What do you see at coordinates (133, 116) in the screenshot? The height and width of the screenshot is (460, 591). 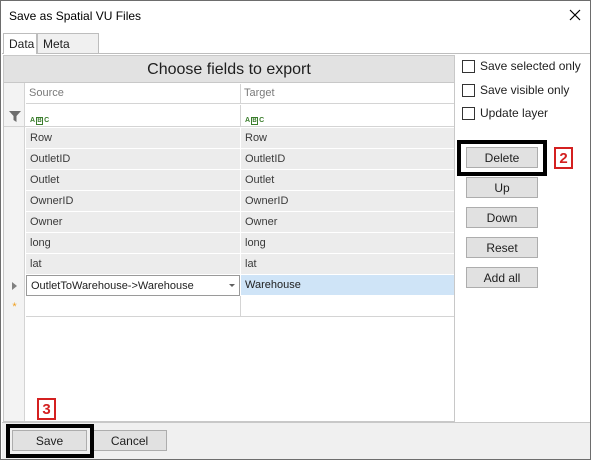 I see `filter-source-cell: ABC` at bounding box center [133, 116].